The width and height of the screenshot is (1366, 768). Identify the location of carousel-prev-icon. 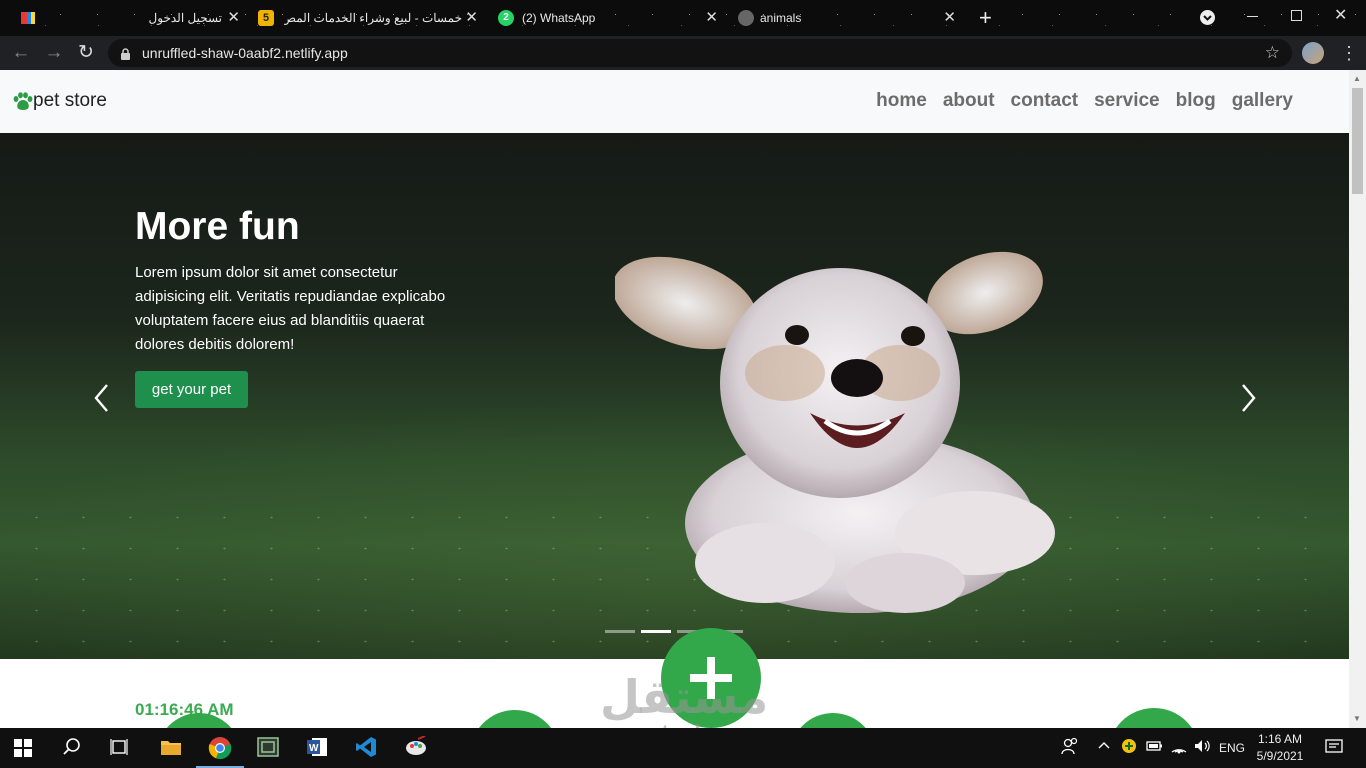
(102, 398).